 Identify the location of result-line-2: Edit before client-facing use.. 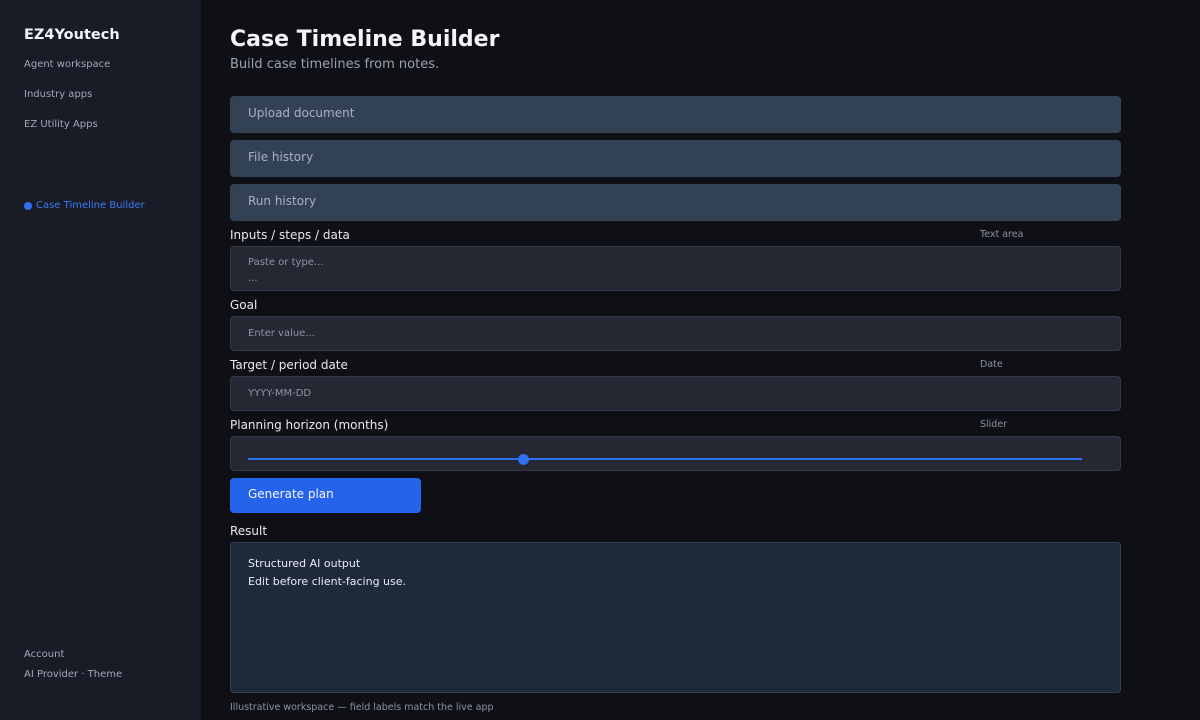
(327, 581).